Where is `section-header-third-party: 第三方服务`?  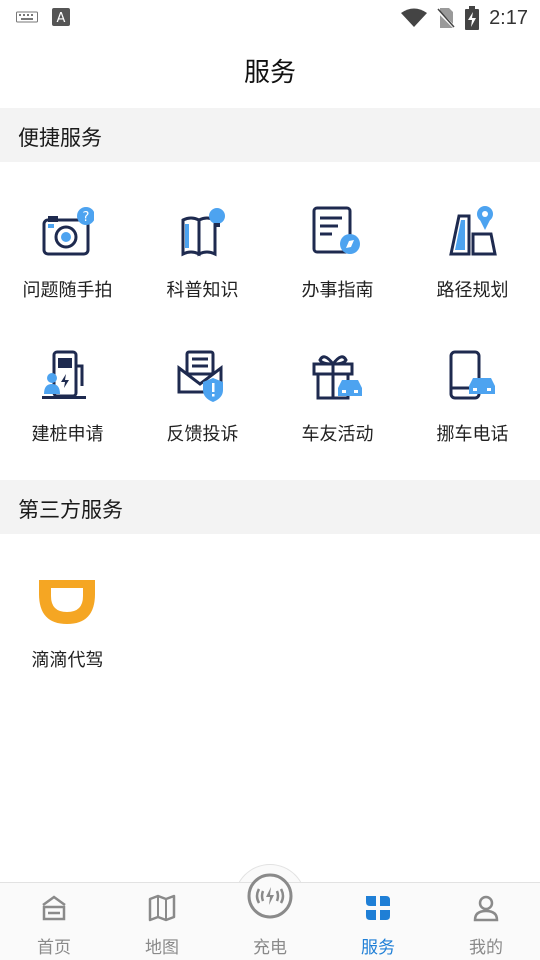
section-header-third-party: 第三方服务 is located at coordinates (270, 507).